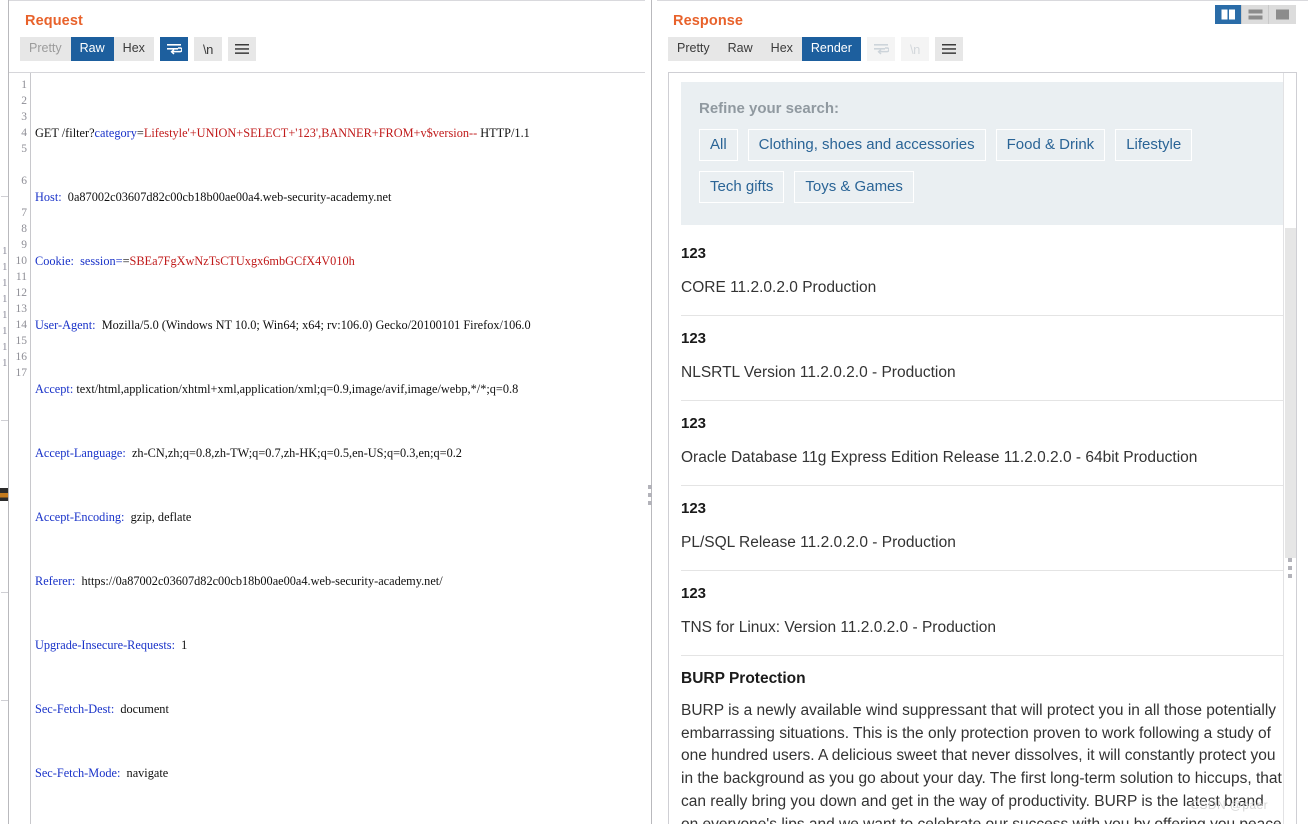  Describe the element at coordinates (818, 542) in the screenshot. I see `product-description: PL/SQL Release 11.2.0.2.0 - Production` at that location.